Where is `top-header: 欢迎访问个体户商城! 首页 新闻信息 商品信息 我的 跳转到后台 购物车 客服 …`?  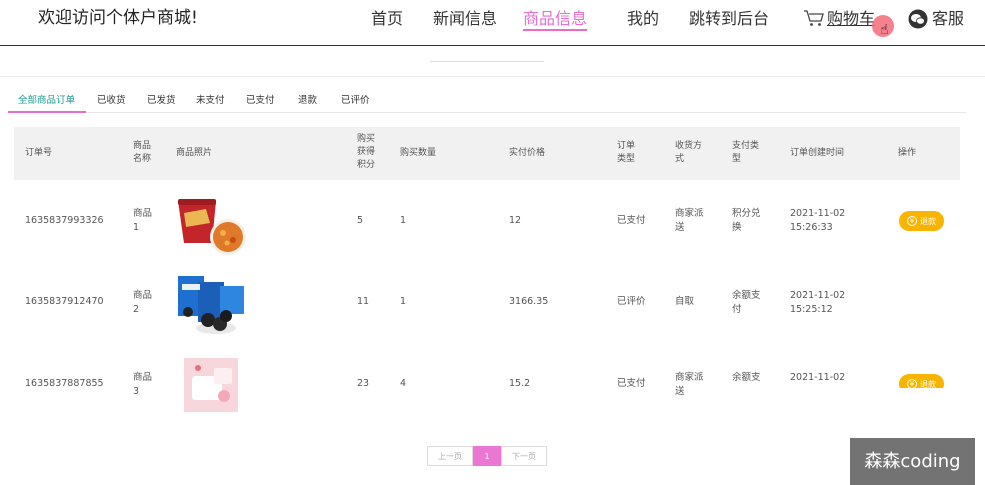
top-header: 欢迎访问个体户商城! 首页 新闻信息 商品信息 我的 跳转到后台 购物车 客服 … is located at coordinates (492, 23).